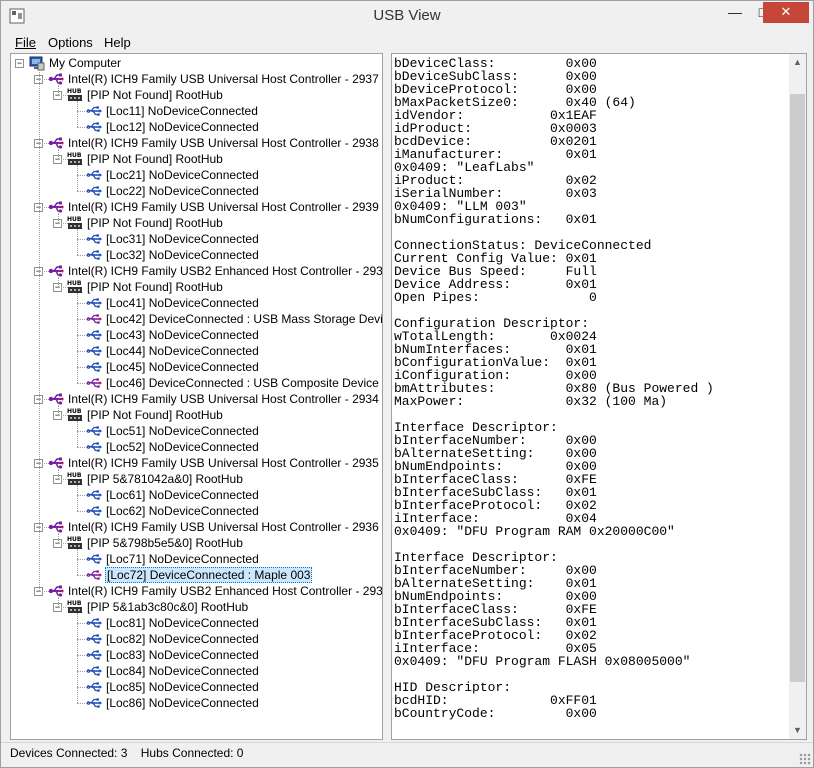 This screenshot has height=768, width=814. Describe the element at coordinates (182, 687) in the screenshot. I see `tree-node-label: [Loc85] NoDeviceConnected` at that location.